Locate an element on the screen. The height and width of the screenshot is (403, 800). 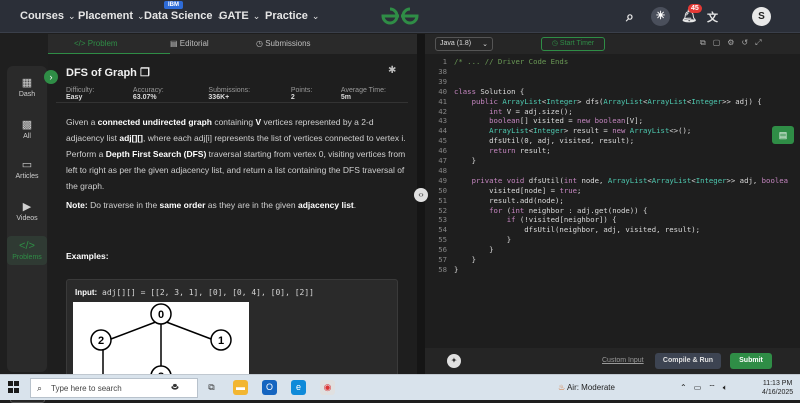
code-line: class Solution { is located at coordinates (489, 91).